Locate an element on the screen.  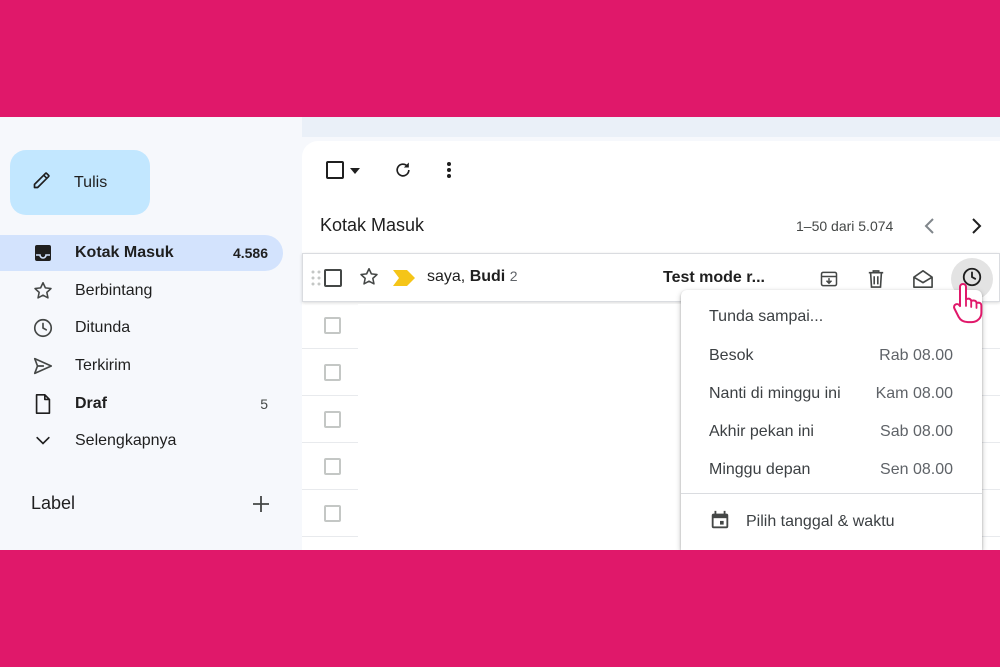
sidebar-item-label: Berbintang is located at coordinates (114, 290).